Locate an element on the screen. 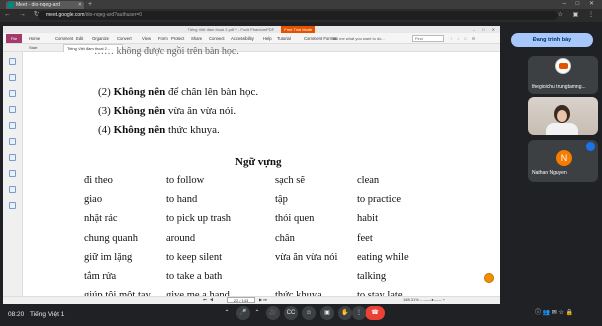  mic-options-icon: ⌃ is located at coordinates (227, 313).